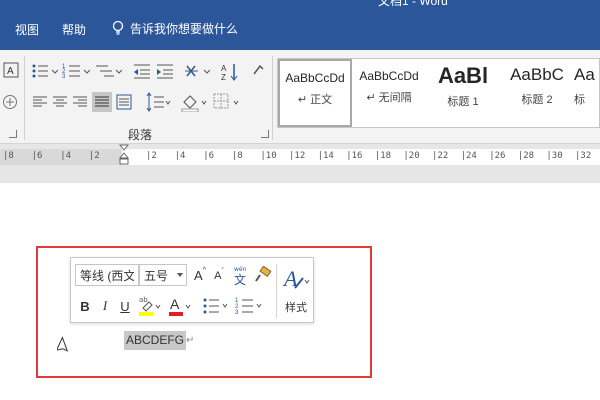 The height and width of the screenshot is (400, 600). I want to click on ruler-tick: |22, so click(440, 156).